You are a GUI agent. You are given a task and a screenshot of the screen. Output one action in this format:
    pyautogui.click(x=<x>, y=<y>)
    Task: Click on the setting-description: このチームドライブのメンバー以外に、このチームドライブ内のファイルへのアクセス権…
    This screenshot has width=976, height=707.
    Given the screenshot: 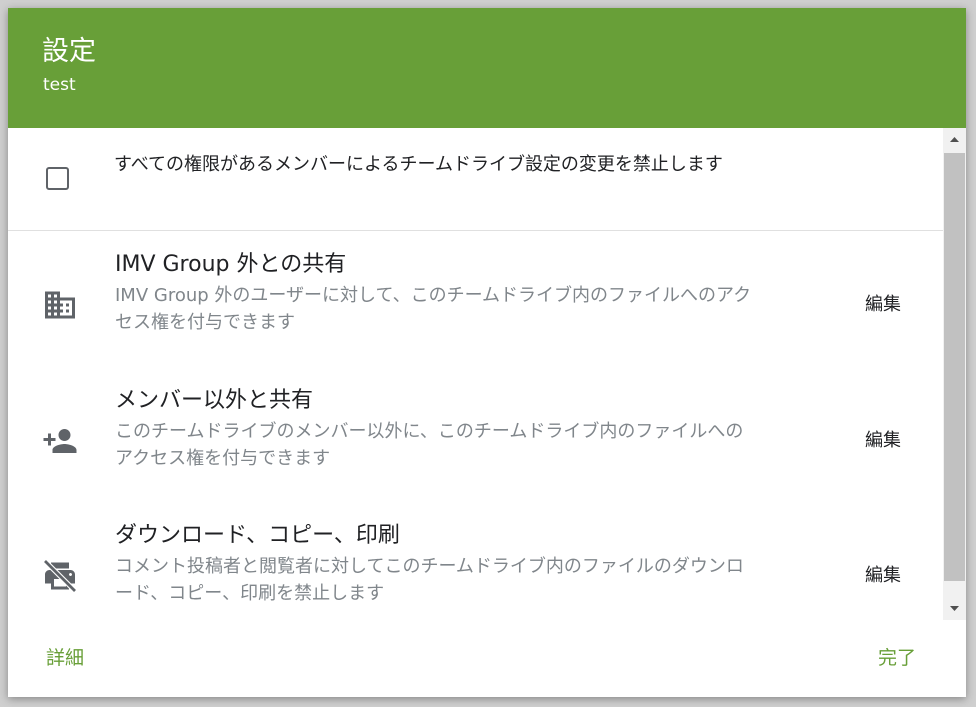 What is the action you would take?
    pyautogui.click(x=429, y=445)
    